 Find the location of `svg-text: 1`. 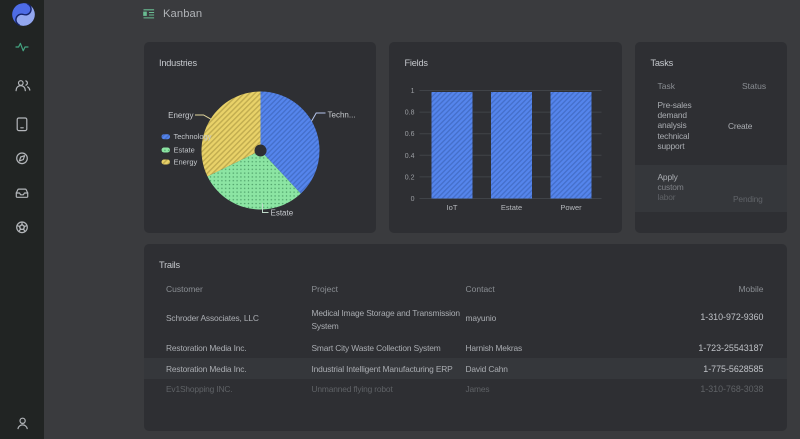

svg-text: 1 is located at coordinates (413, 91).